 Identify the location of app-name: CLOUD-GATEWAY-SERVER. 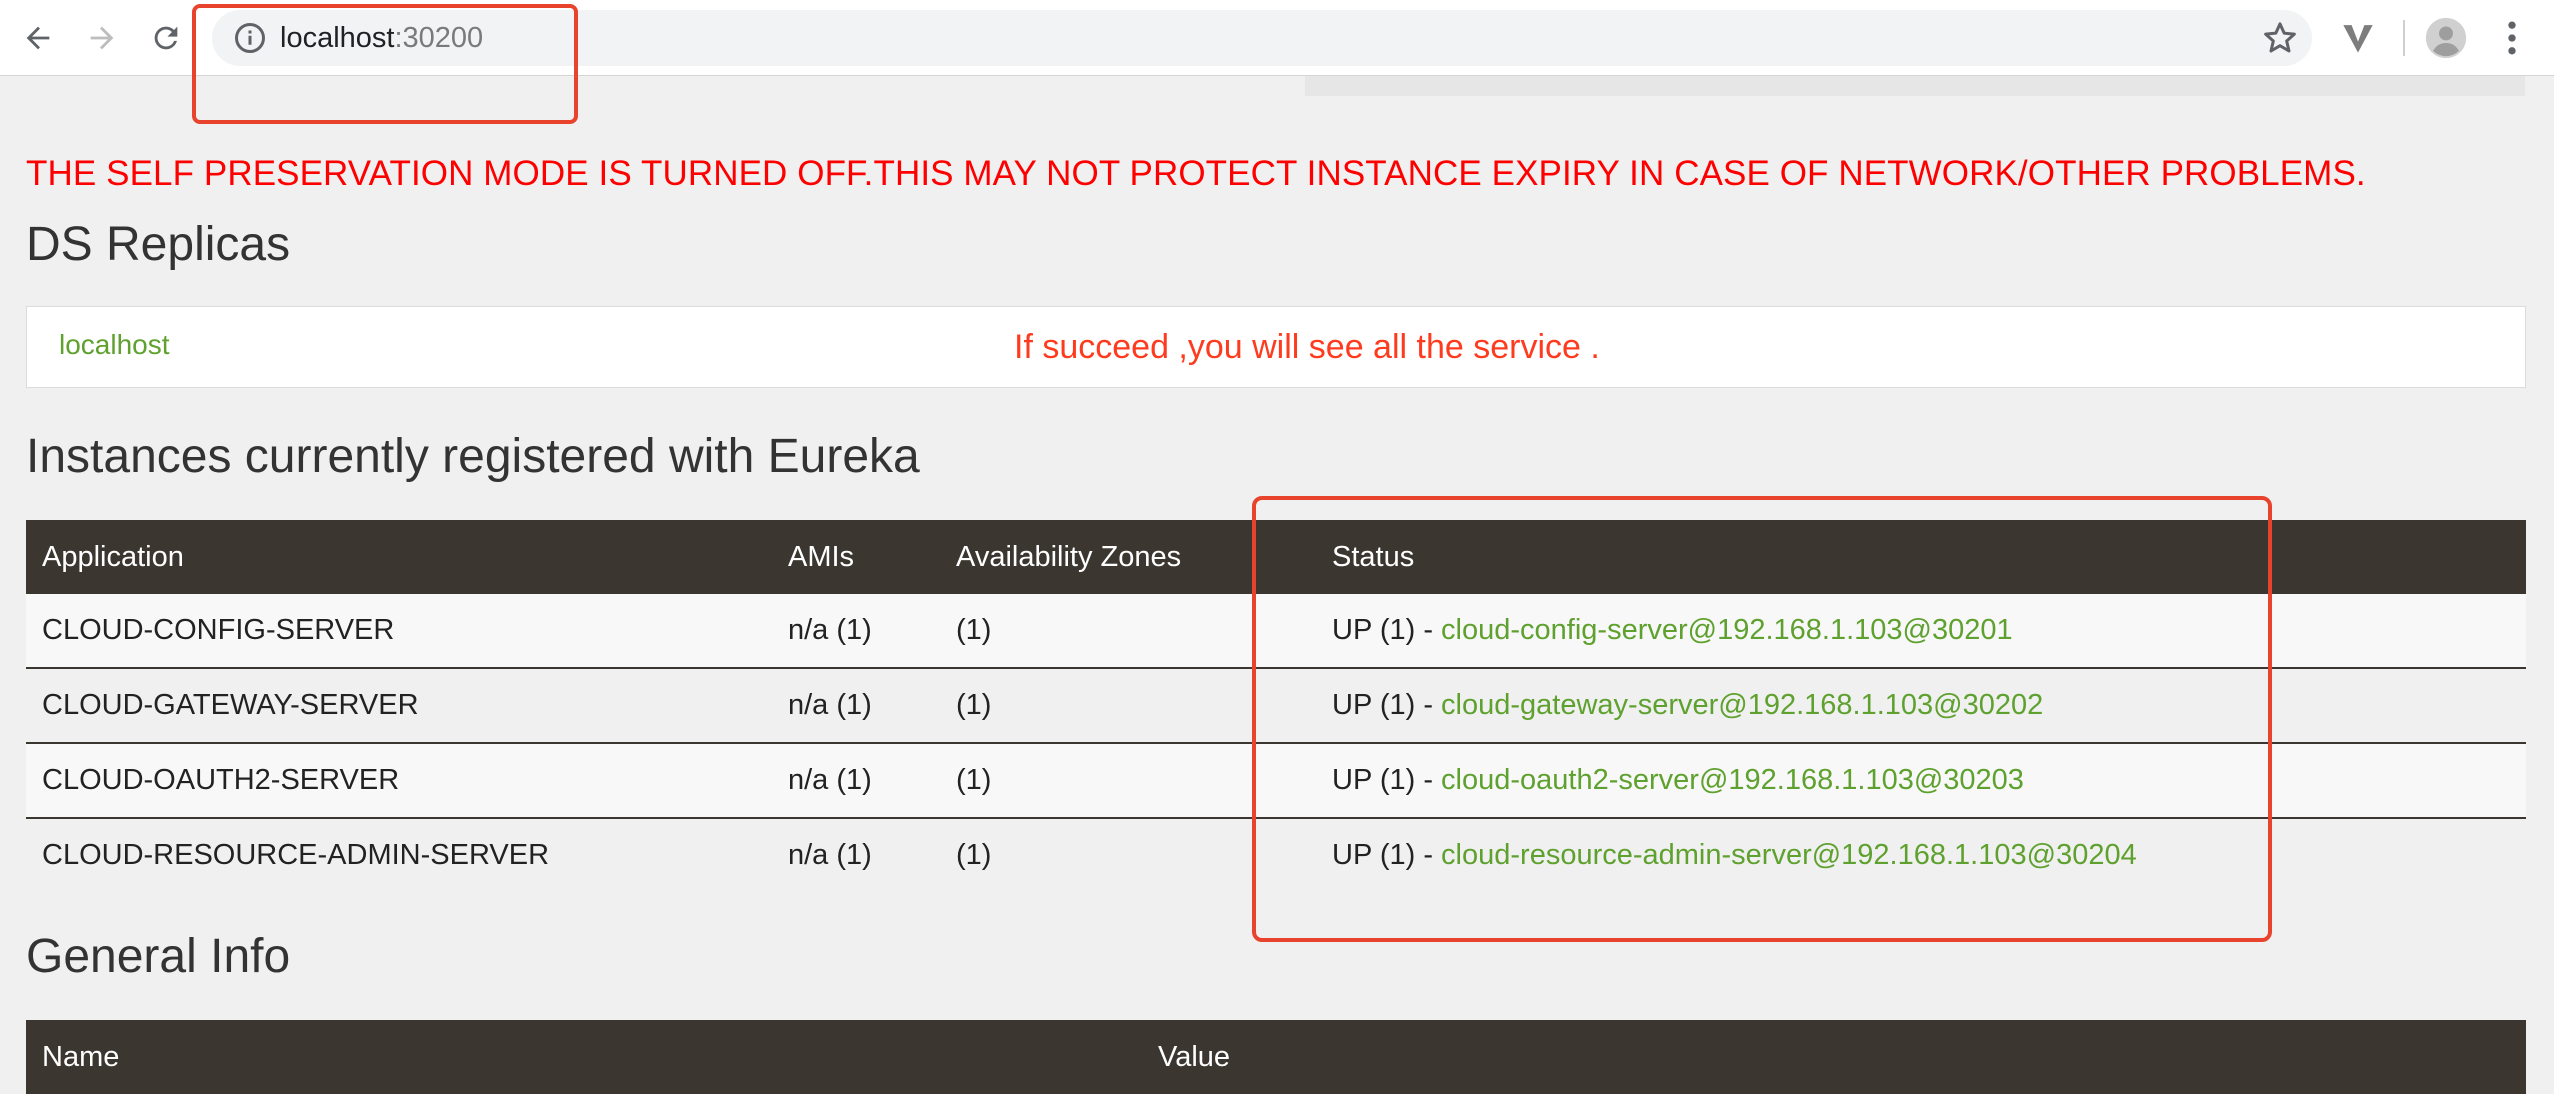
(399, 706).